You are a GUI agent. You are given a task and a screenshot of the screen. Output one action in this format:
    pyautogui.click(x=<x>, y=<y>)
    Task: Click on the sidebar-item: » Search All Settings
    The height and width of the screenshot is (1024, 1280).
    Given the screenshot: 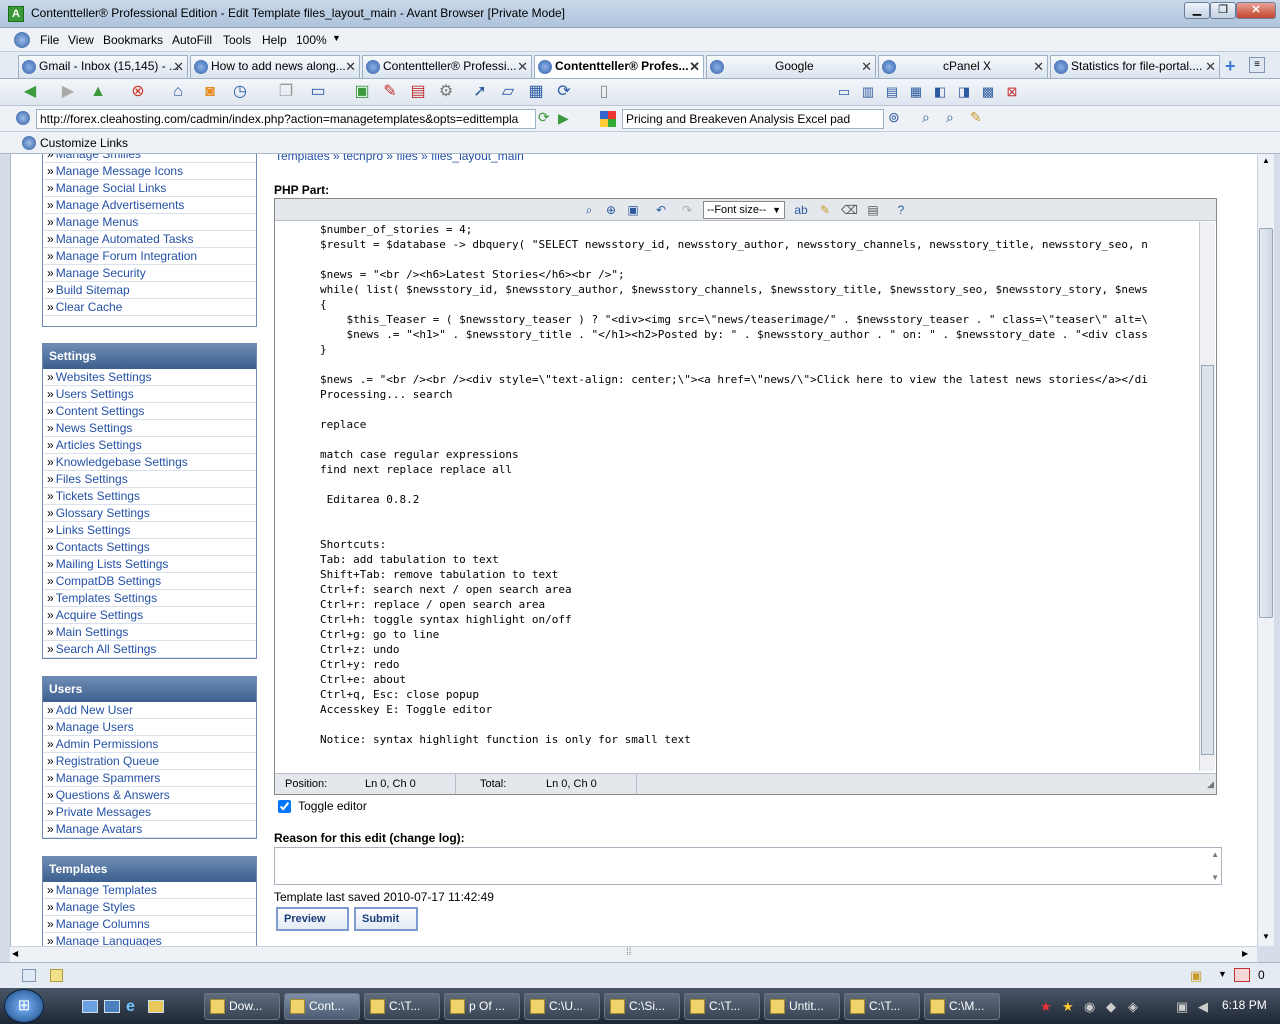 What is the action you would take?
    pyautogui.click(x=149, y=649)
    